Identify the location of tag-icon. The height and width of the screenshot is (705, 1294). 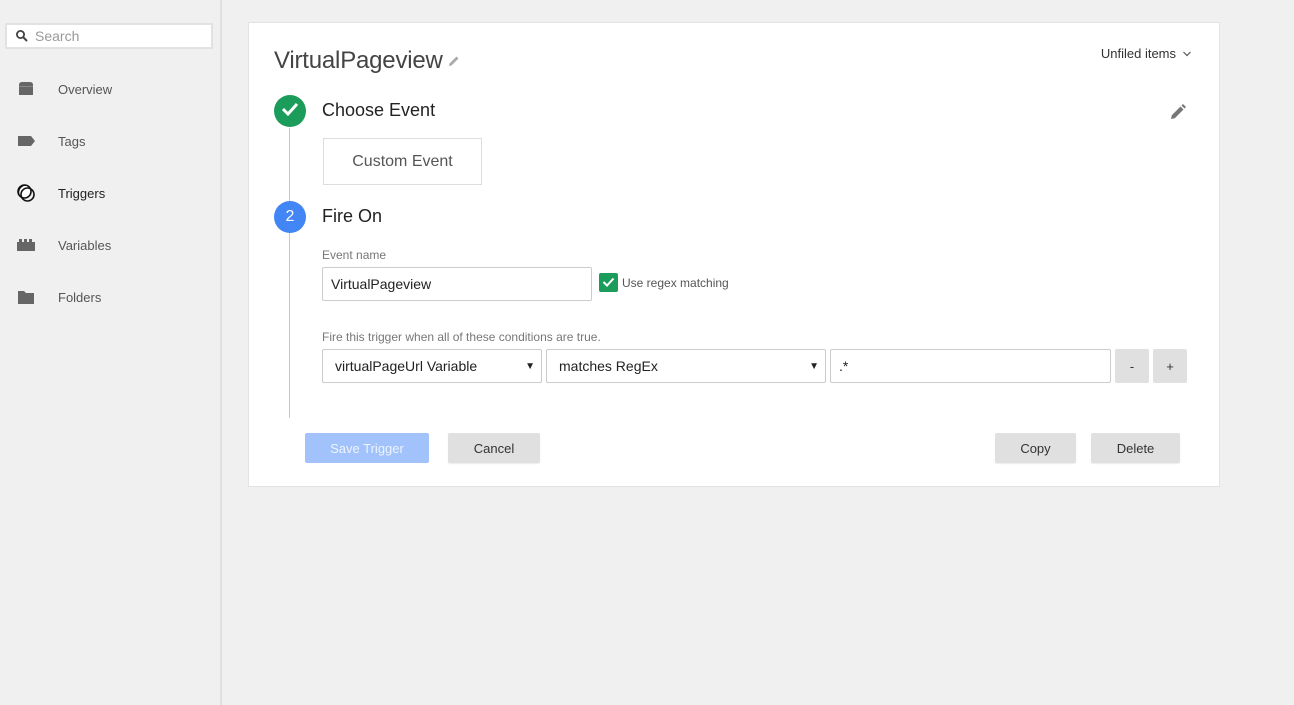
(26, 141).